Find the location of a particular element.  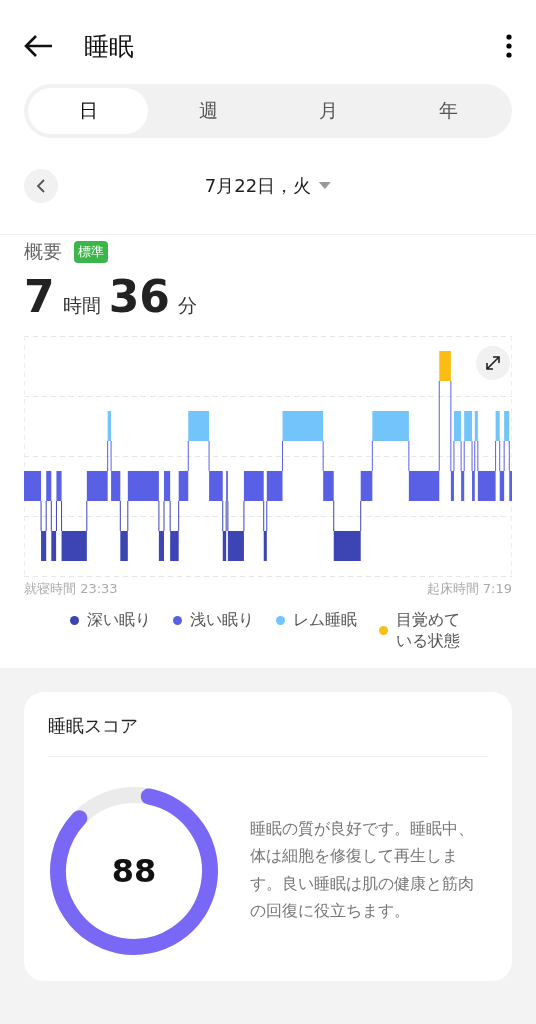

legend-label: レム睡眠 is located at coordinates (325, 620).